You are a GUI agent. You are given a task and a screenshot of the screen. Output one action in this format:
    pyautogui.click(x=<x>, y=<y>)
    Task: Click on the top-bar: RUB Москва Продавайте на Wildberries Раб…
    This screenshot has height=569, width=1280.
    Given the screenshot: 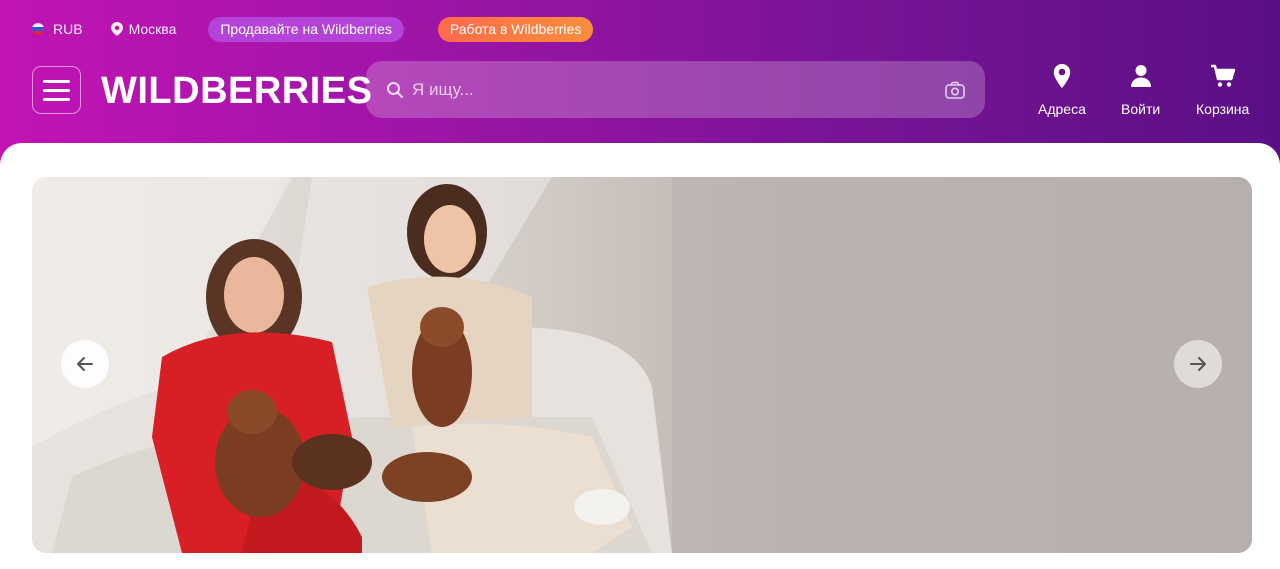 What is the action you would take?
    pyautogui.click(x=313, y=29)
    